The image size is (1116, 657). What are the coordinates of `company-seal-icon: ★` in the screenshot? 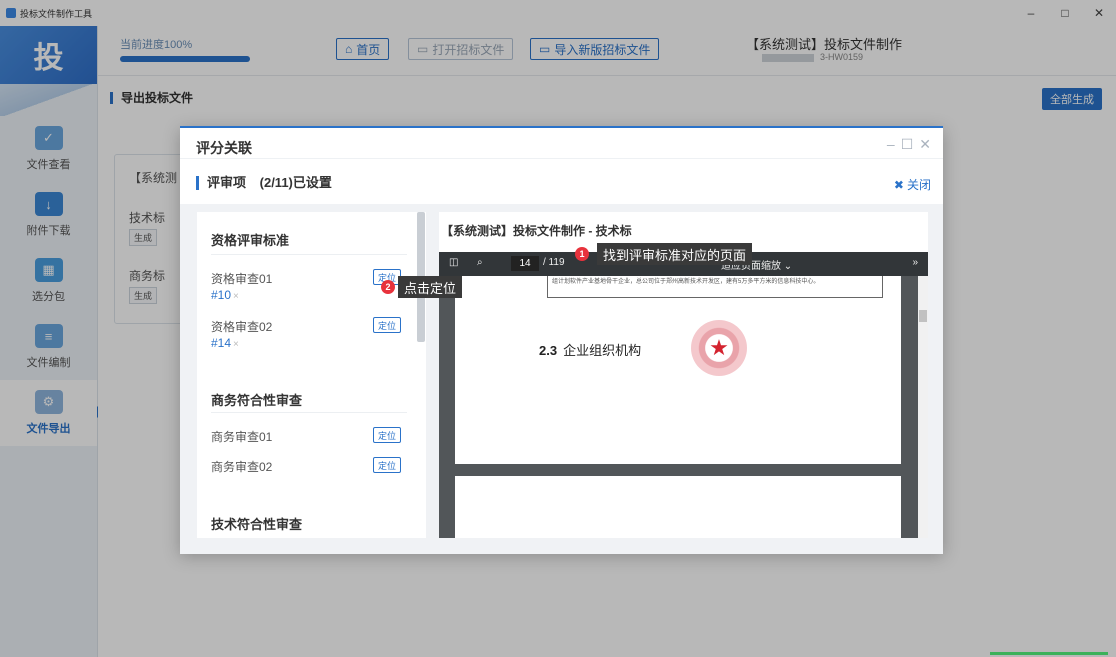 It's located at (719, 348).